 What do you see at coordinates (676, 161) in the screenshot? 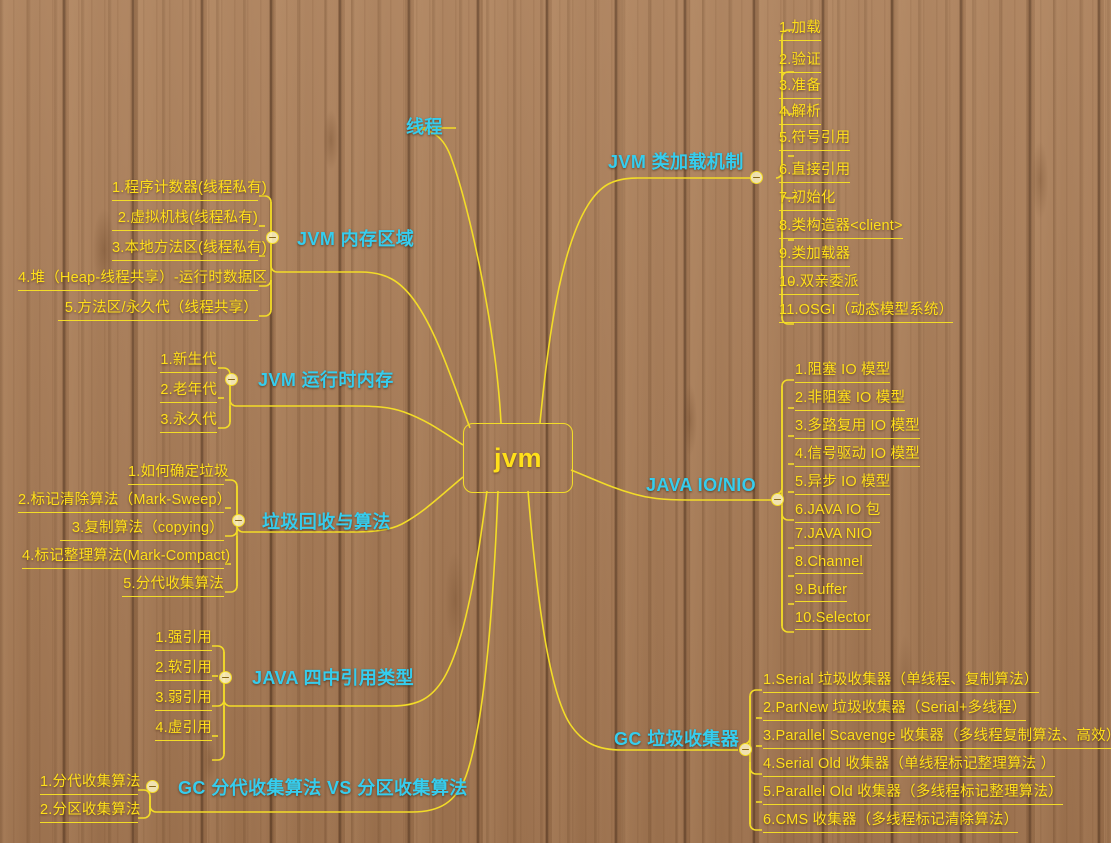
I see `branch-title-class-loading: JVM 类加载机制` at bounding box center [676, 161].